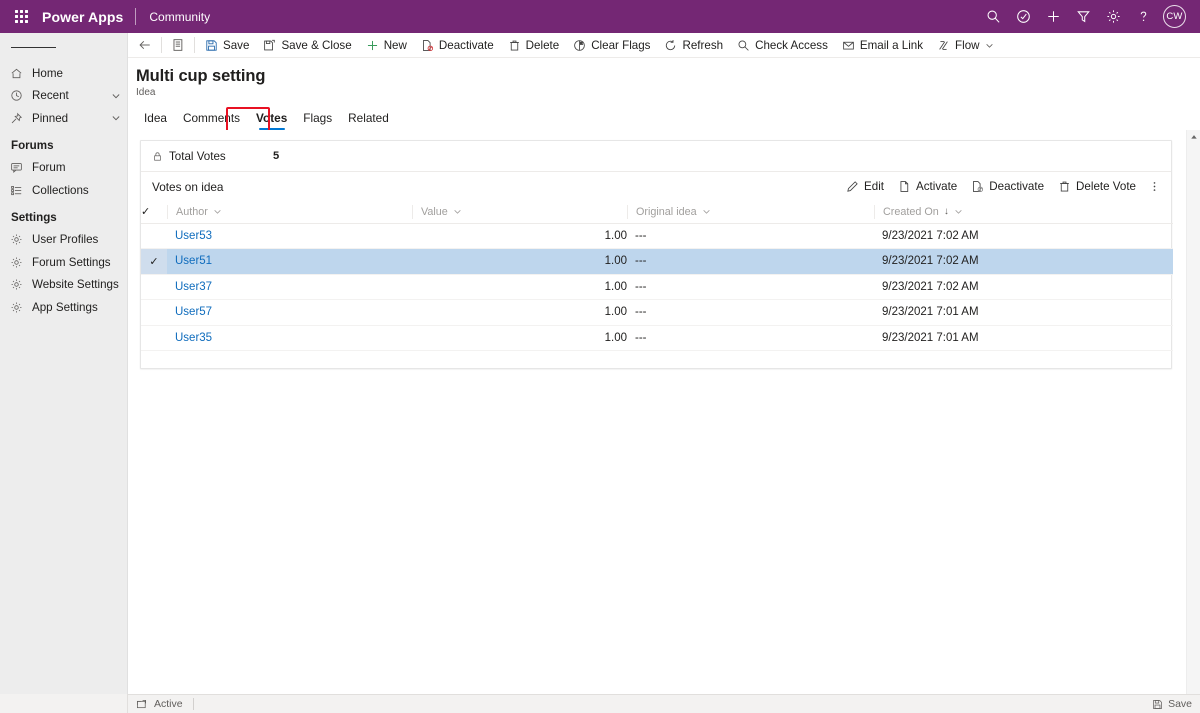 This screenshot has width=1200, height=713. I want to click on author-link: User37, so click(193, 287).